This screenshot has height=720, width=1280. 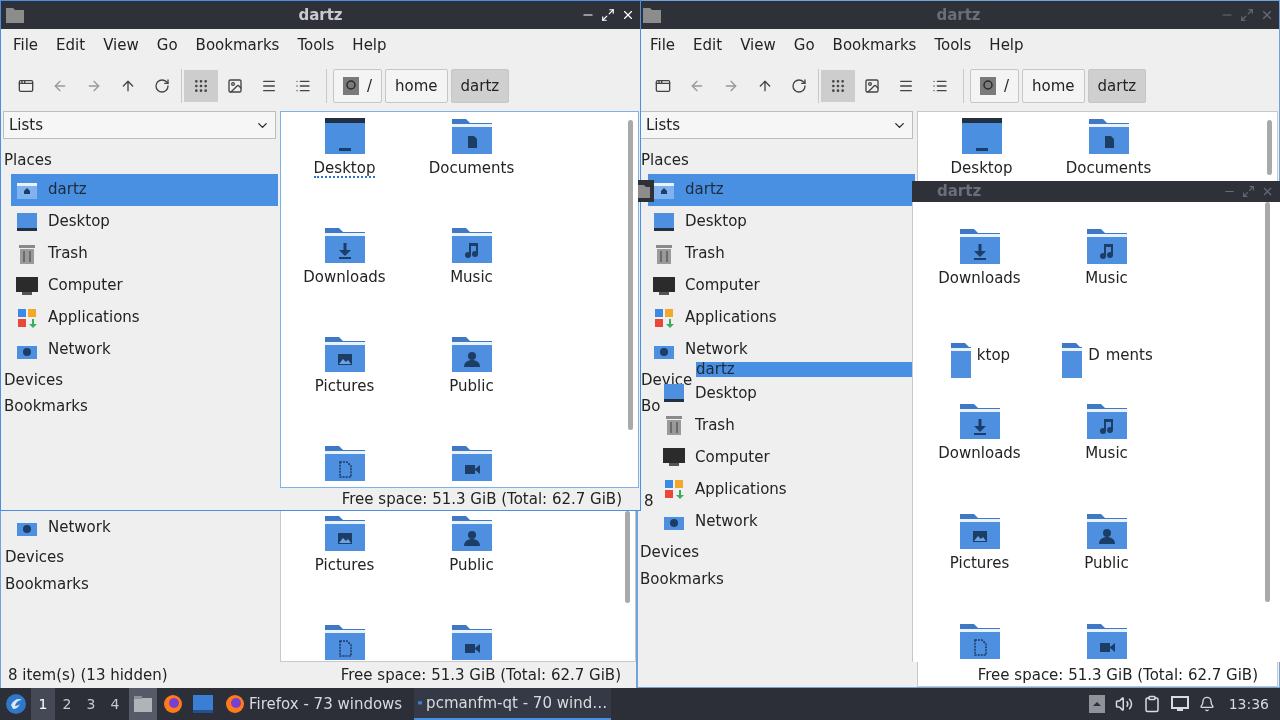 What do you see at coordinates (1206, 704) in the screenshot?
I see `notification-icon` at bounding box center [1206, 704].